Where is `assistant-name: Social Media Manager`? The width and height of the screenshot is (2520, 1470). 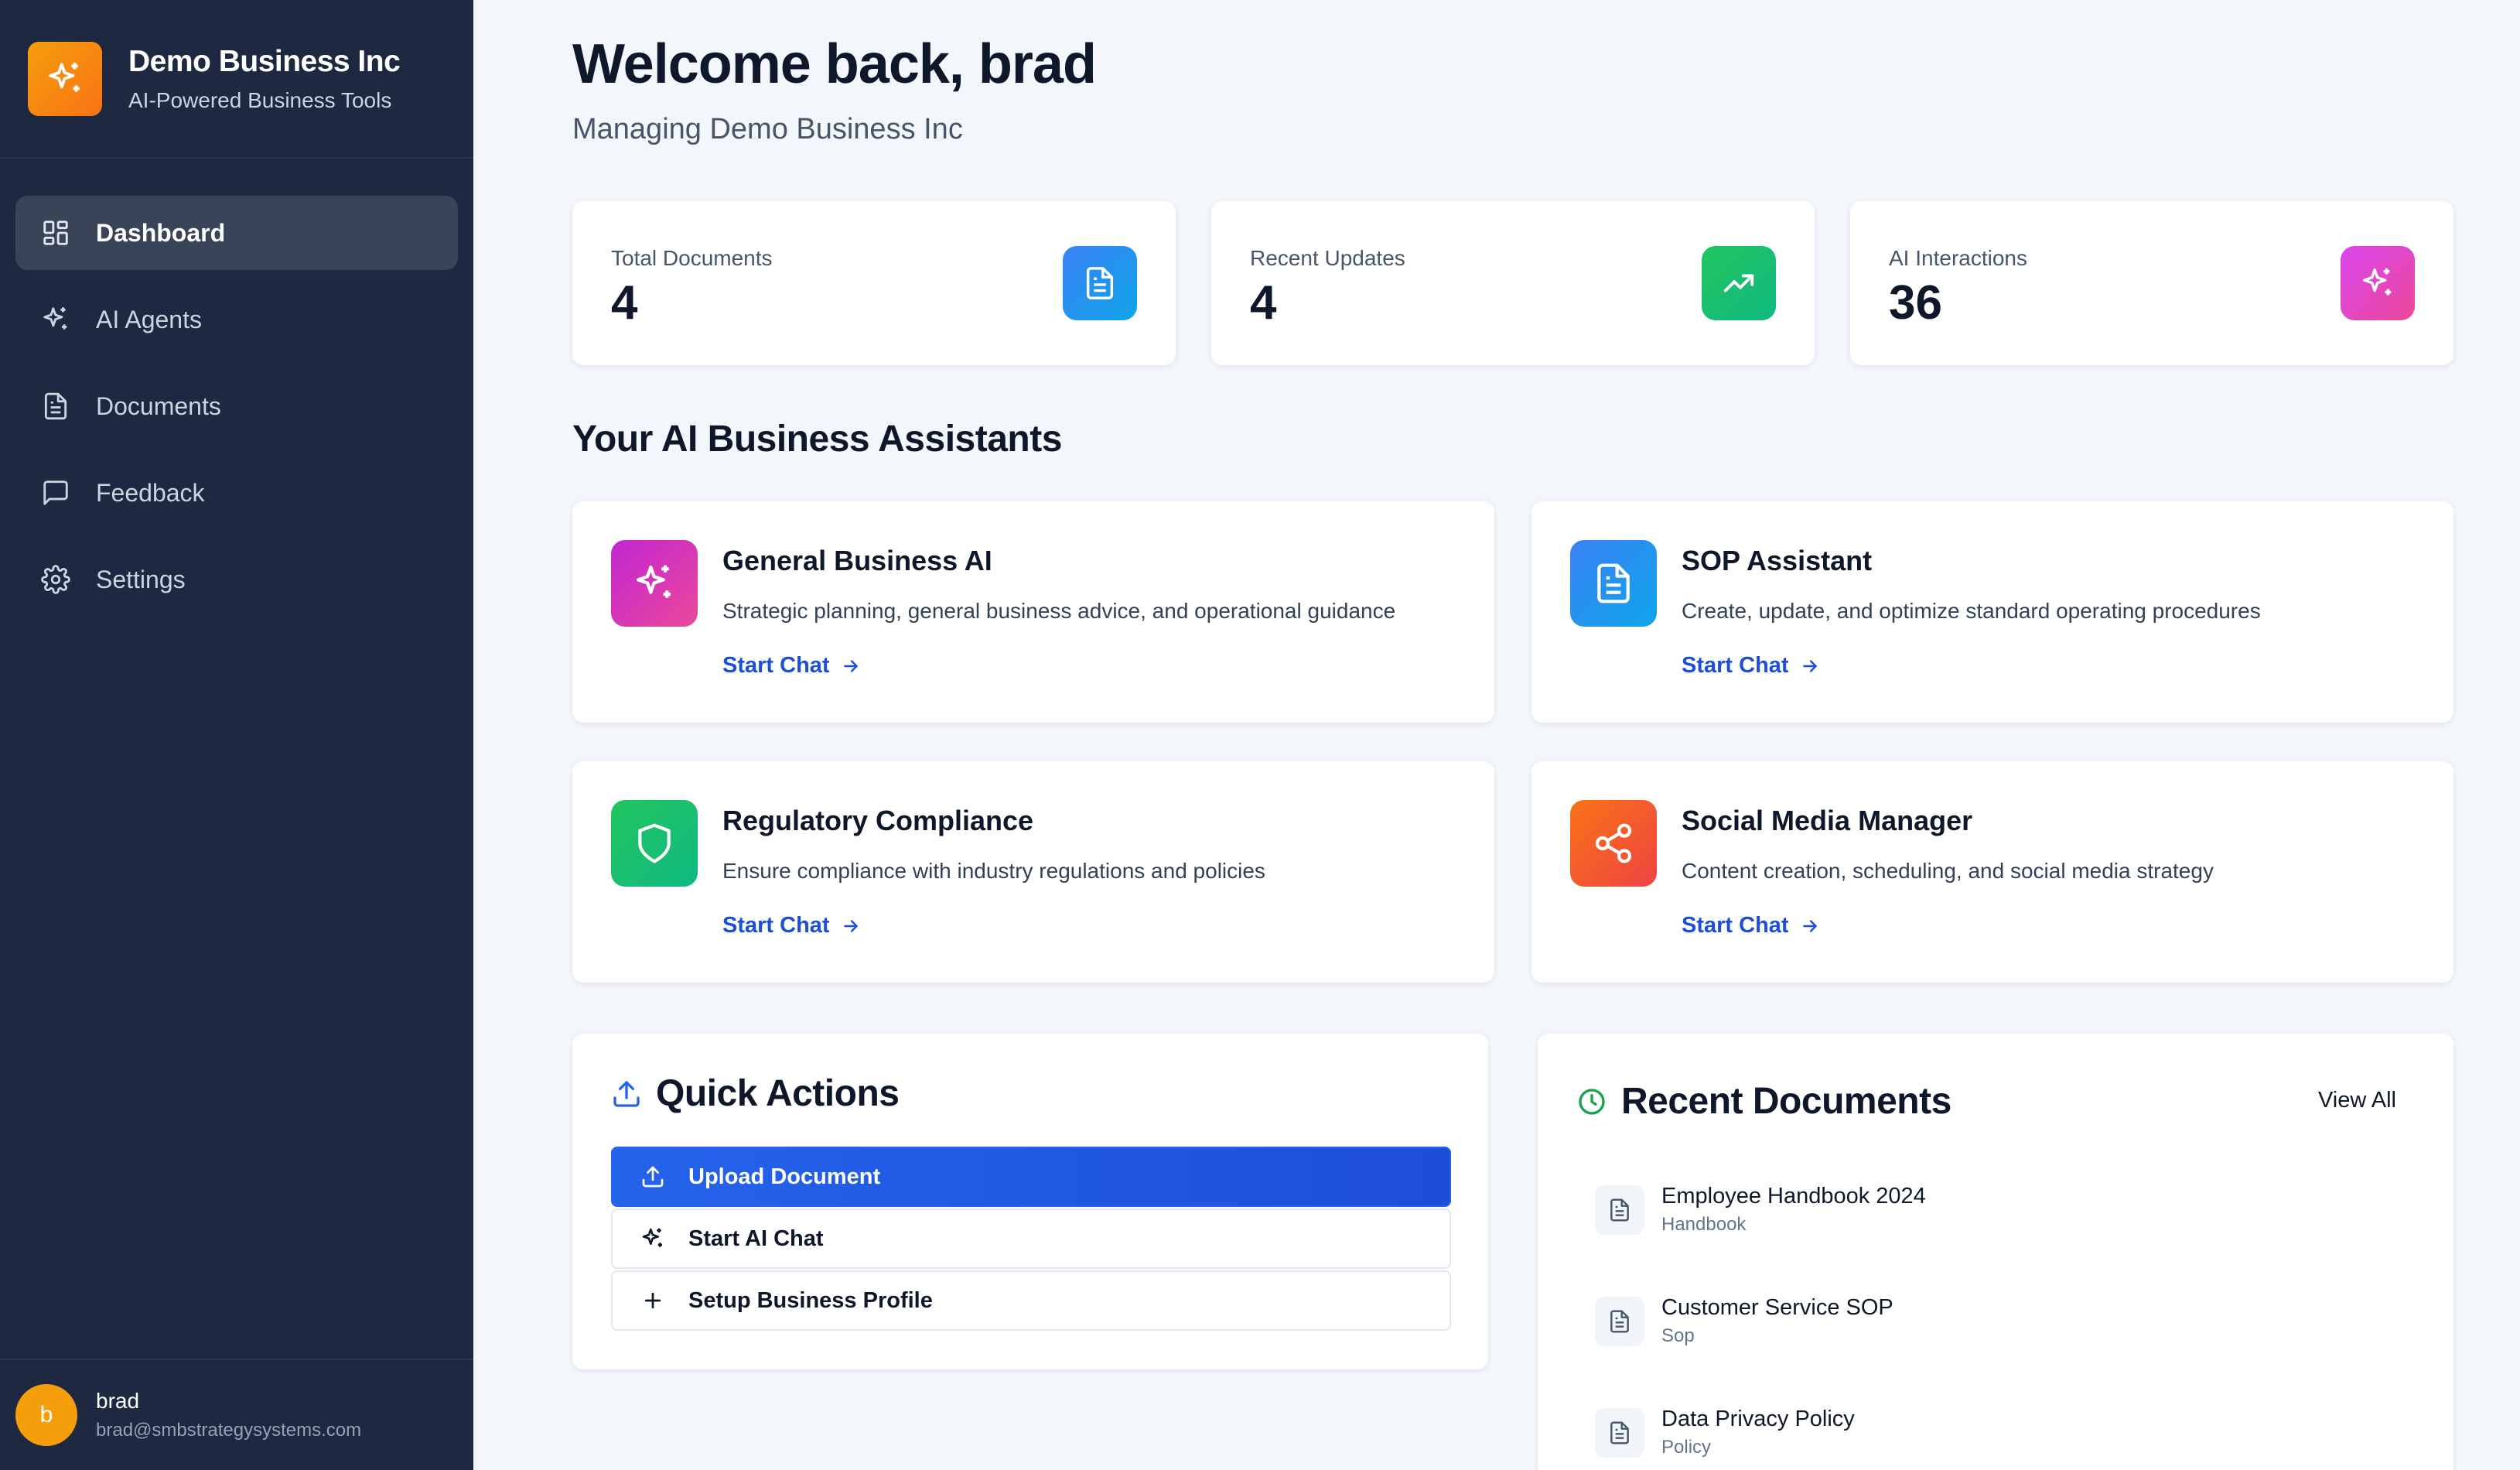
assistant-name: Social Media Manager is located at coordinates (1828, 820).